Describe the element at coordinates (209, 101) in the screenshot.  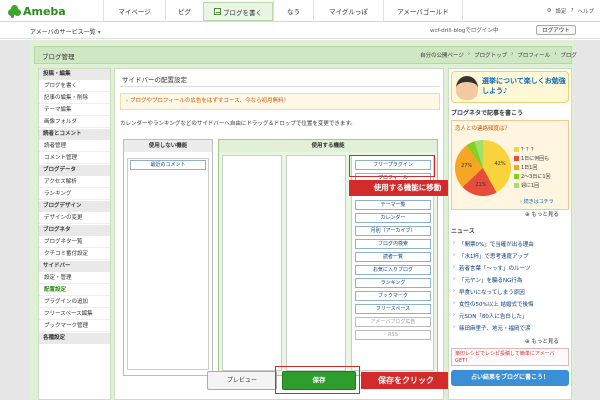
I see `notice-text: ブログやプロフィールの広告をはずすコース、今なら初月無料！` at that location.